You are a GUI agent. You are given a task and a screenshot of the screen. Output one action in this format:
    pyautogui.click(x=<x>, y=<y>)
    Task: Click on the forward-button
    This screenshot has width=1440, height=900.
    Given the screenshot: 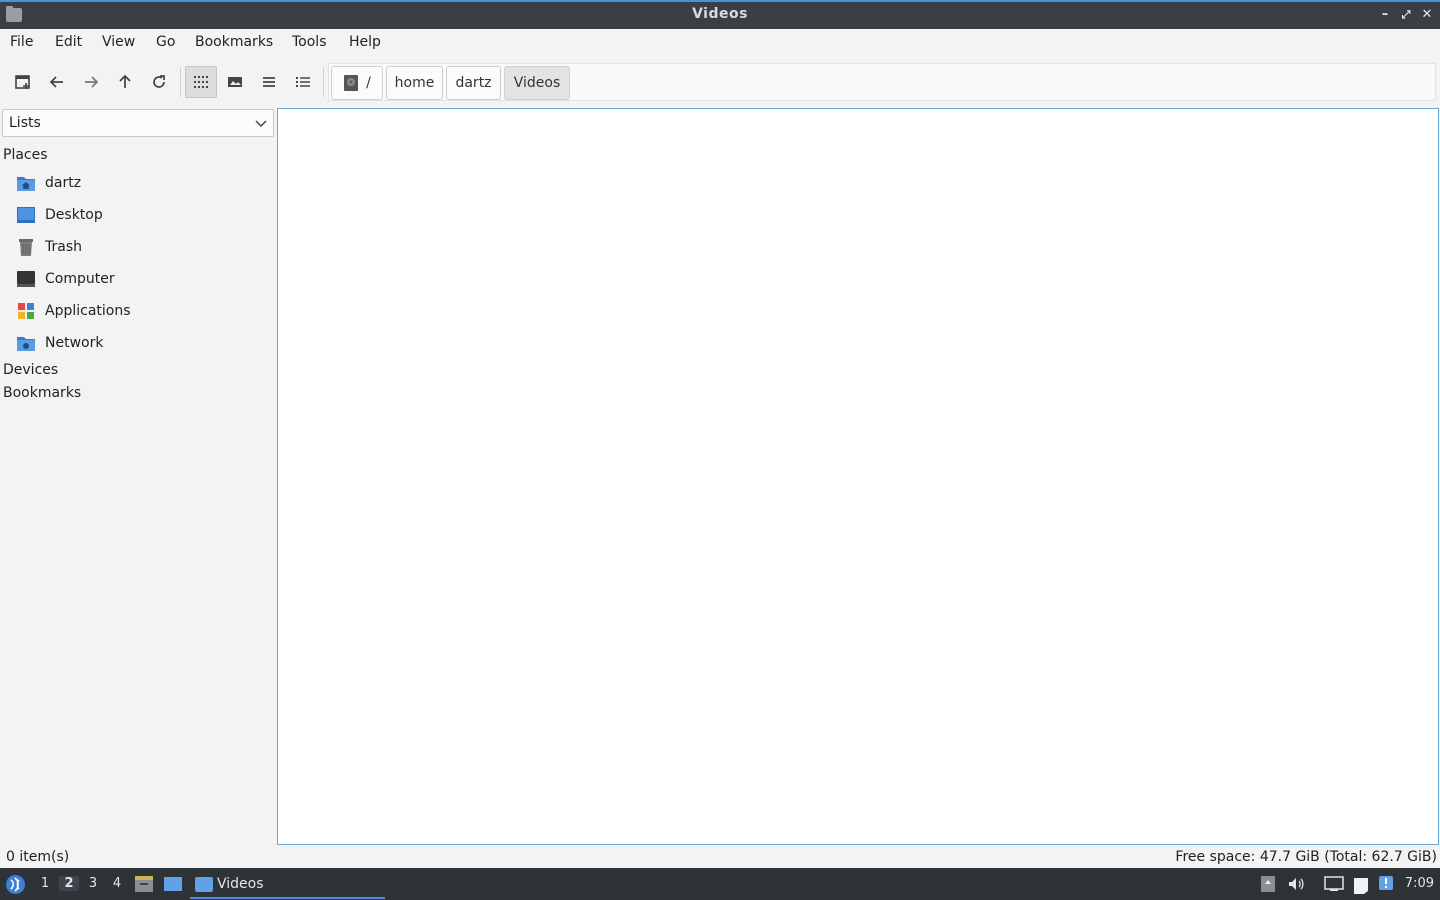 What is the action you would take?
    pyautogui.click(x=91, y=82)
    